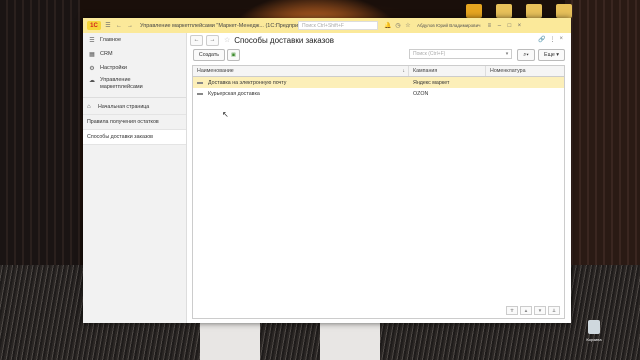 Image resolution: width=640 pixels, height=360 pixels. What do you see at coordinates (124, 107) in the screenshot?
I see `nav-item-label: Начальная страница` at bounding box center [124, 107].